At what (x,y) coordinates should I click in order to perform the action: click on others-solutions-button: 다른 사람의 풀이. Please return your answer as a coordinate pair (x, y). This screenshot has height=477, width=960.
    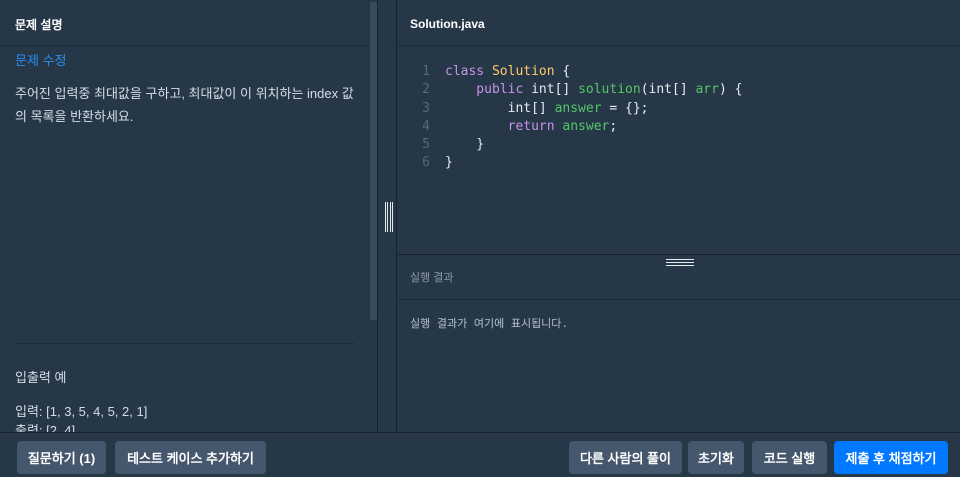
    Looking at the image, I should click on (625, 457).